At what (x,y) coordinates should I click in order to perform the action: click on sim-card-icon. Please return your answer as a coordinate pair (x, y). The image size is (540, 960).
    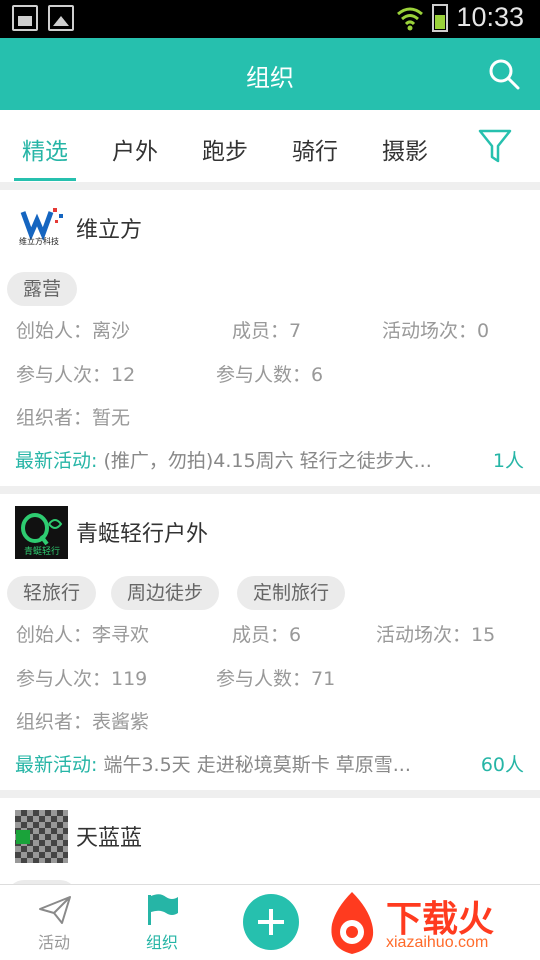
    Looking at the image, I should click on (25, 18).